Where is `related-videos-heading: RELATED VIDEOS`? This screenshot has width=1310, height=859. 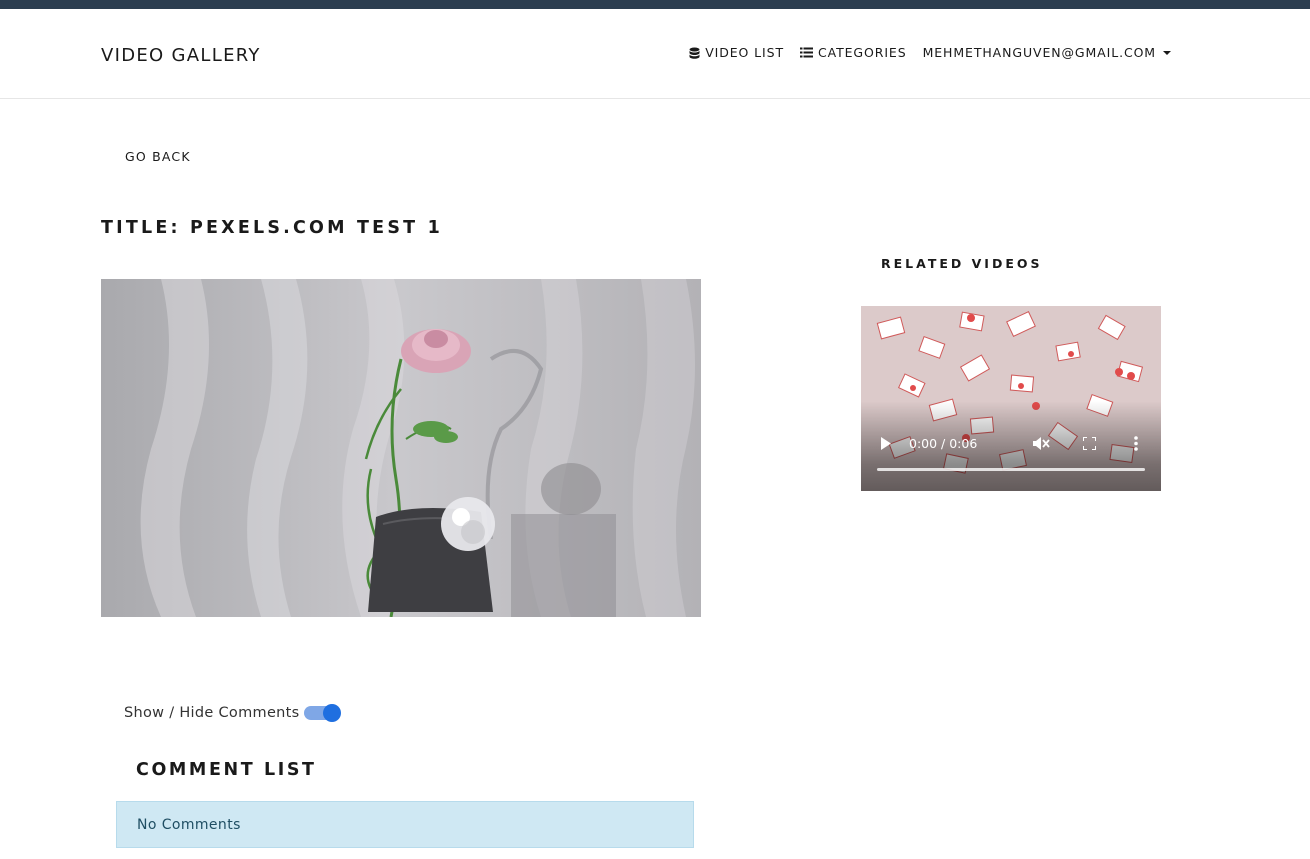
related-videos-heading: RELATED VIDEOS is located at coordinates (962, 263).